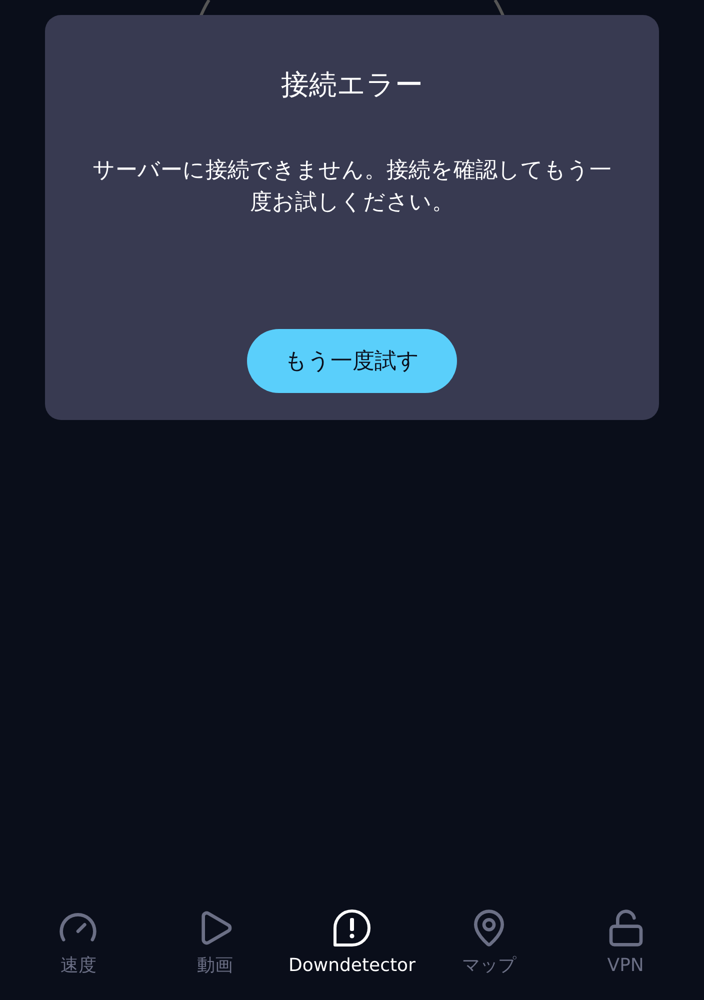  Describe the element at coordinates (78, 943) in the screenshot. I see `nav-tab: 速度` at that location.